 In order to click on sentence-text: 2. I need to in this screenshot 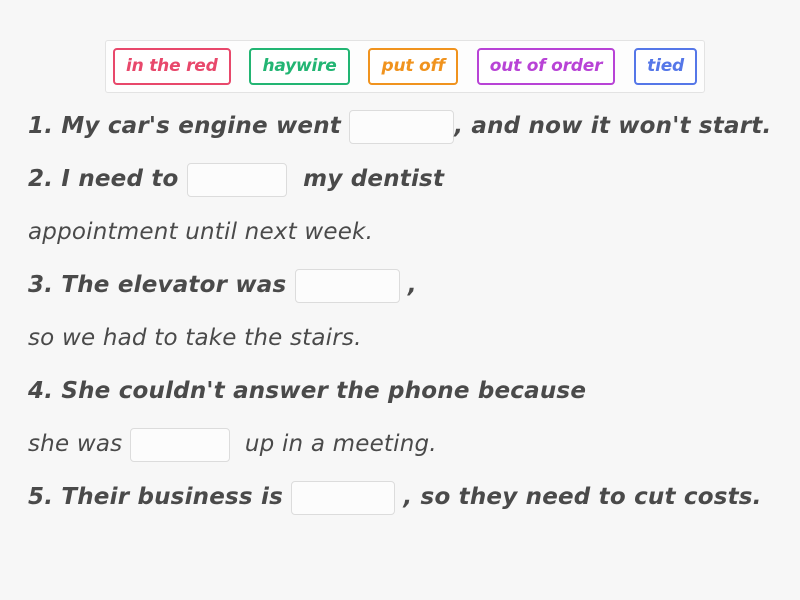, I will do `click(107, 178)`.